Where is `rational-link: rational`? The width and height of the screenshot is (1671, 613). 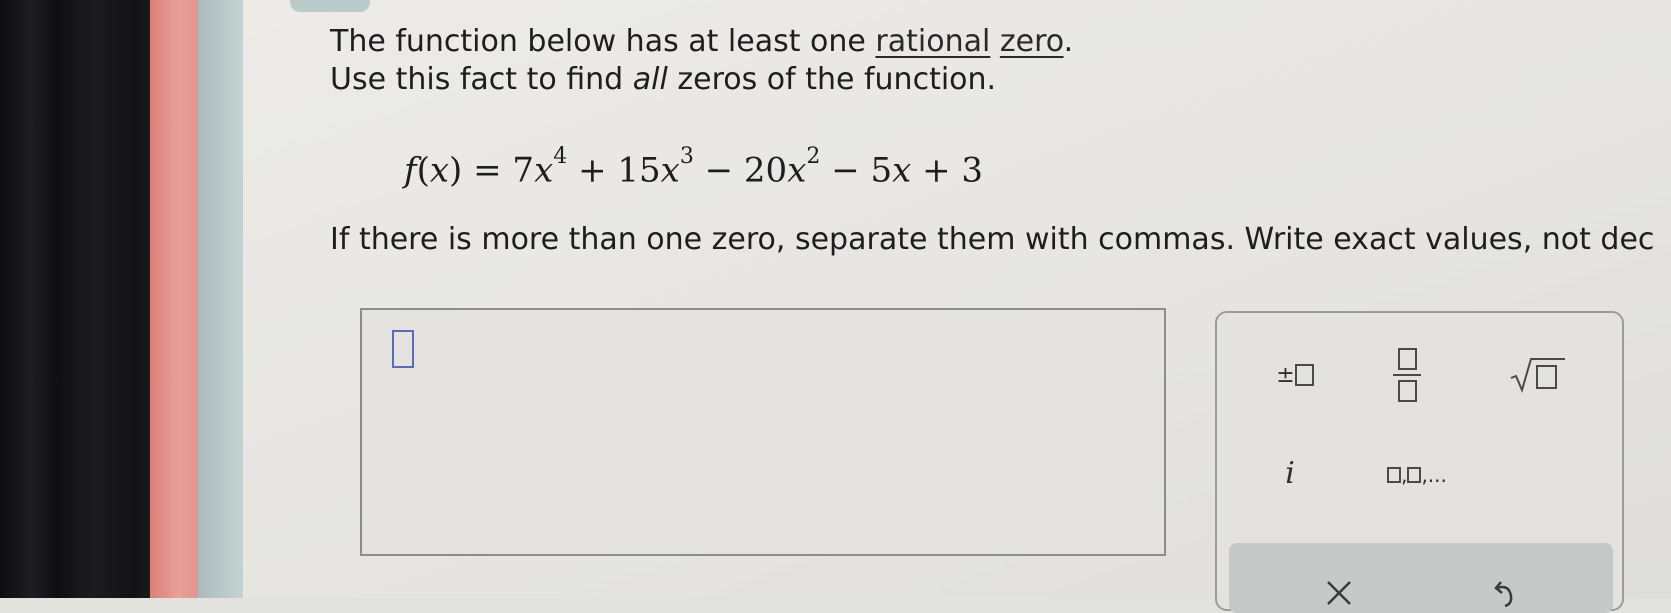
rational-link: rational is located at coordinates (932, 41).